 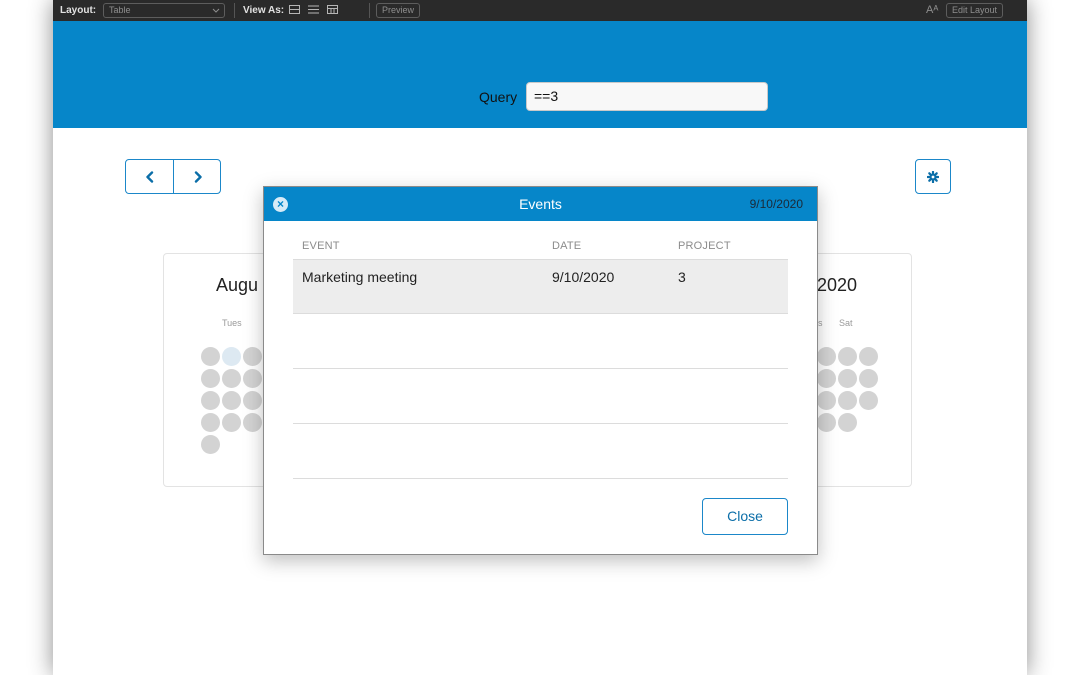 What do you see at coordinates (820, 323) in the screenshot?
I see `day-header-fri: s` at bounding box center [820, 323].